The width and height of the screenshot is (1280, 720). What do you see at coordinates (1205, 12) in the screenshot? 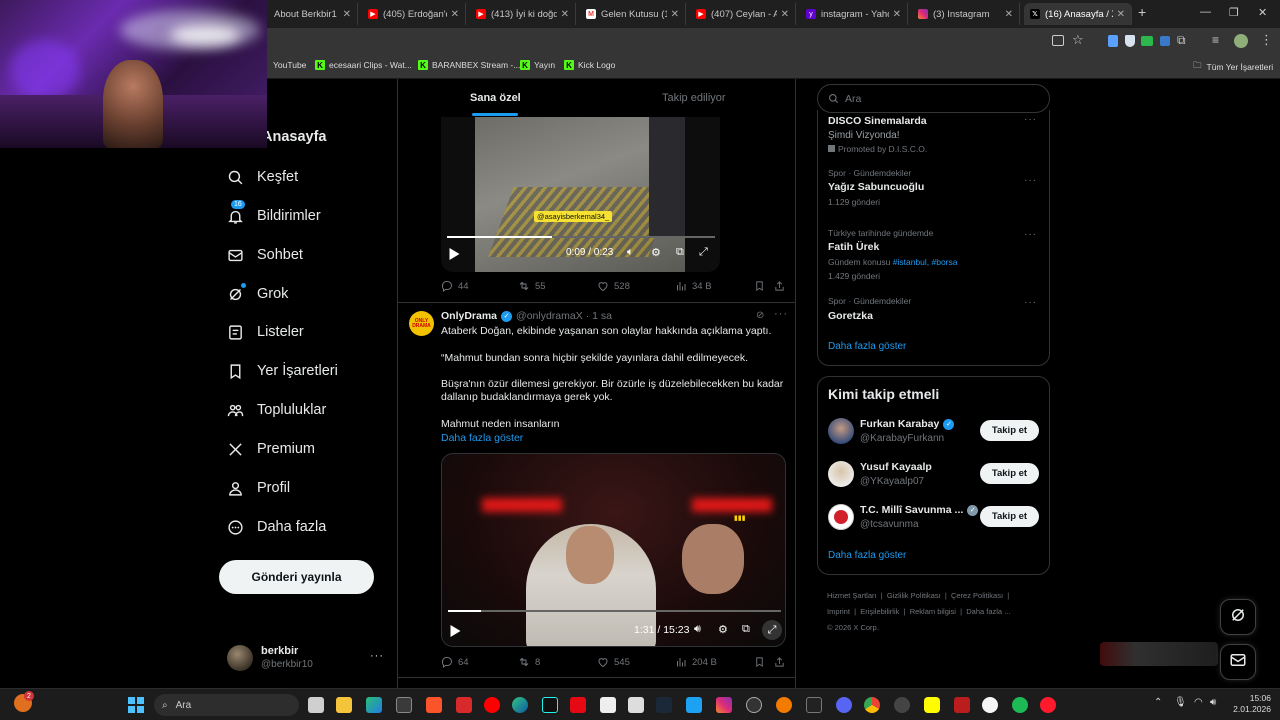
I see `minimize-icon: —` at bounding box center [1205, 12].